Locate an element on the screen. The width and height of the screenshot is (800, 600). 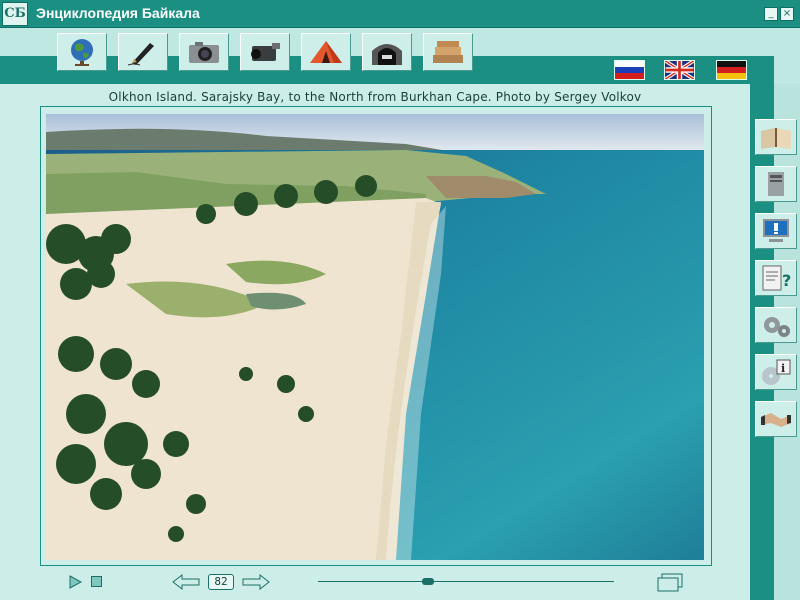
next-arrow-icon is located at coordinates (256, 582).